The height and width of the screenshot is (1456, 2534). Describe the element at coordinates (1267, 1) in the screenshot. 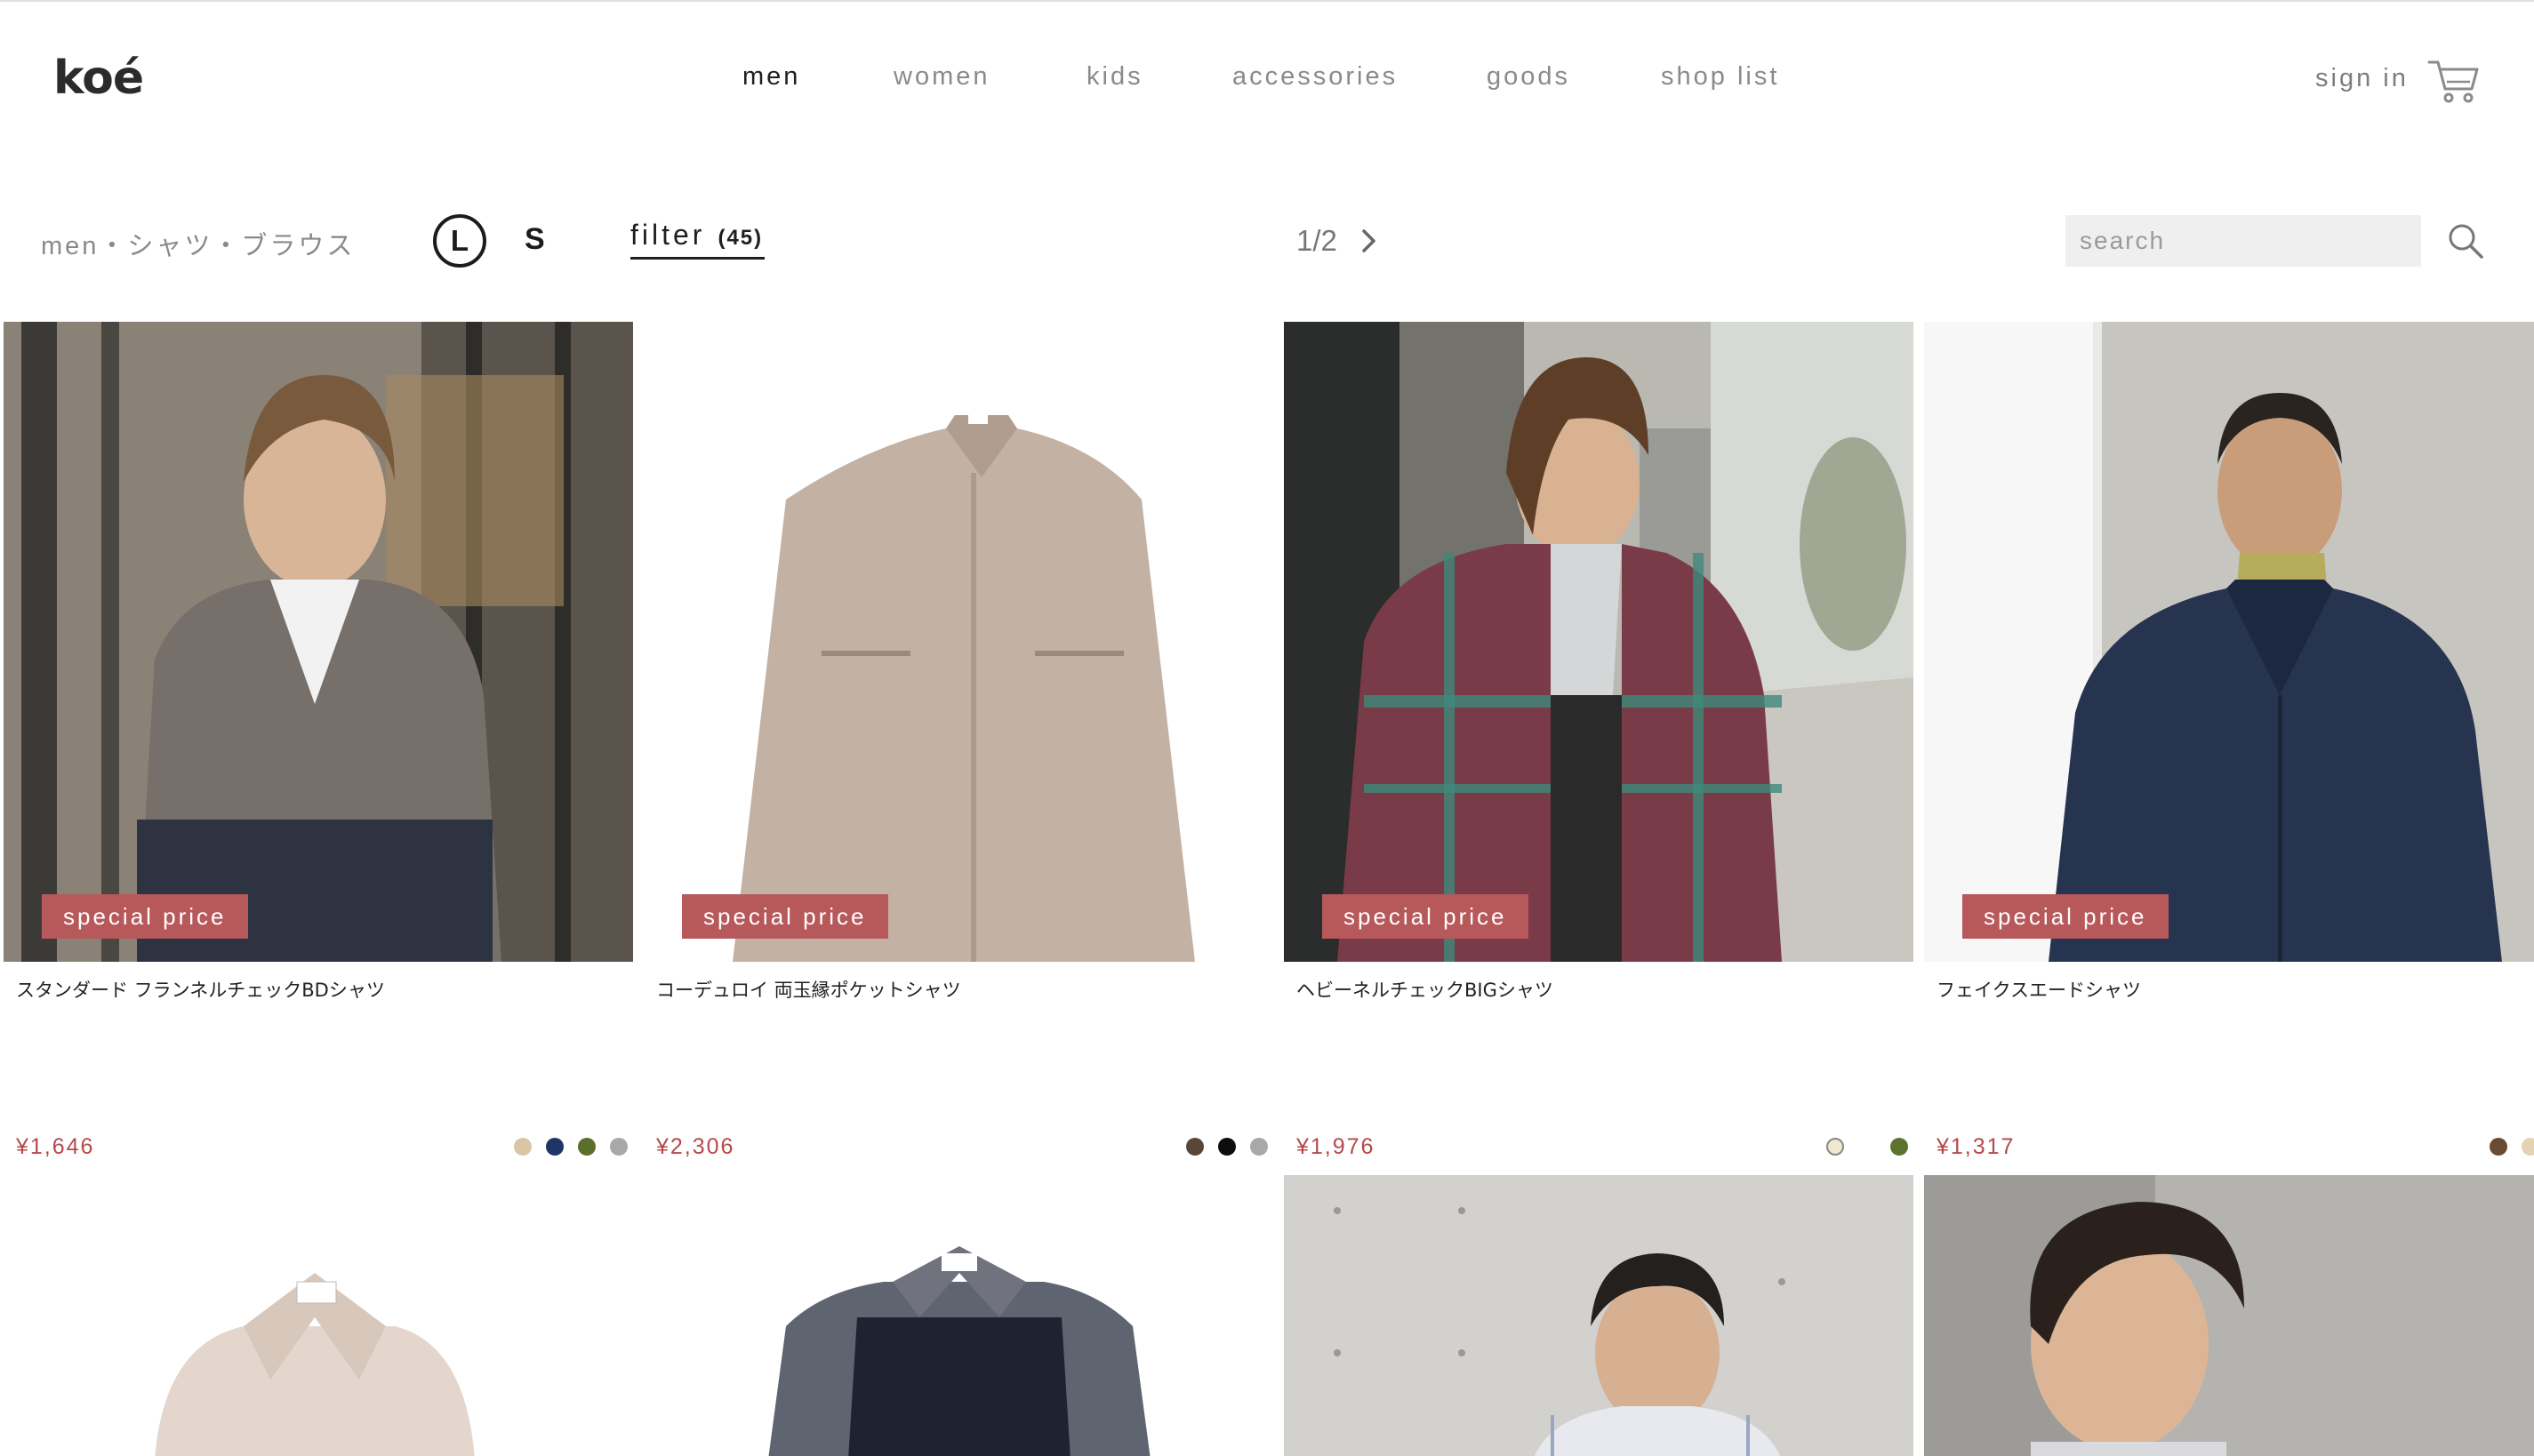

I see `top-border` at that location.